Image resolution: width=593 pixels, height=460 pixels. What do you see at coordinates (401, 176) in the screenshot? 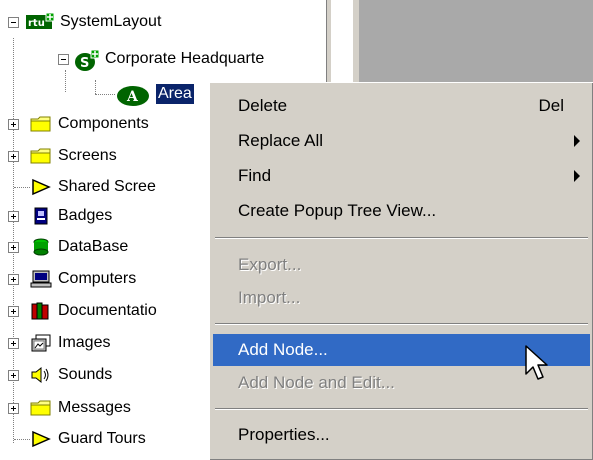
I see `menu-item-find: Find` at bounding box center [401, 176].